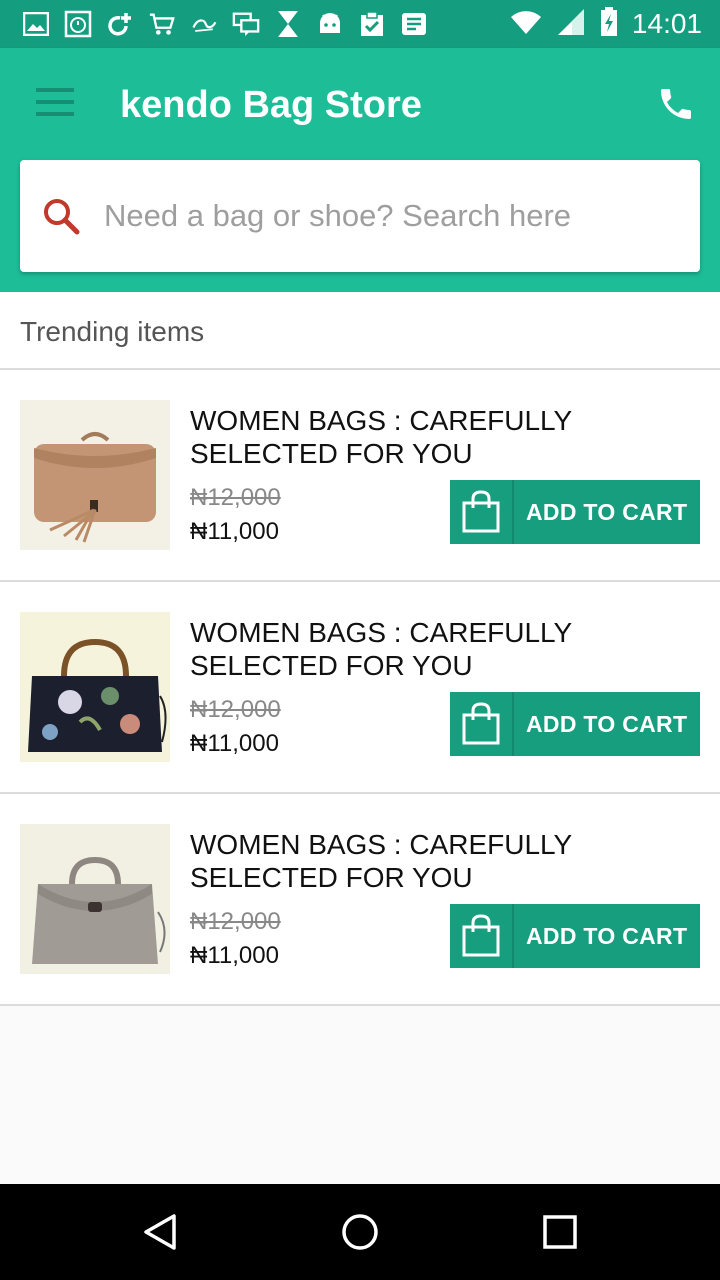  Describe the element at coordinates (204, 24) in the screenshot. I see `alibaba-icon` at that location.